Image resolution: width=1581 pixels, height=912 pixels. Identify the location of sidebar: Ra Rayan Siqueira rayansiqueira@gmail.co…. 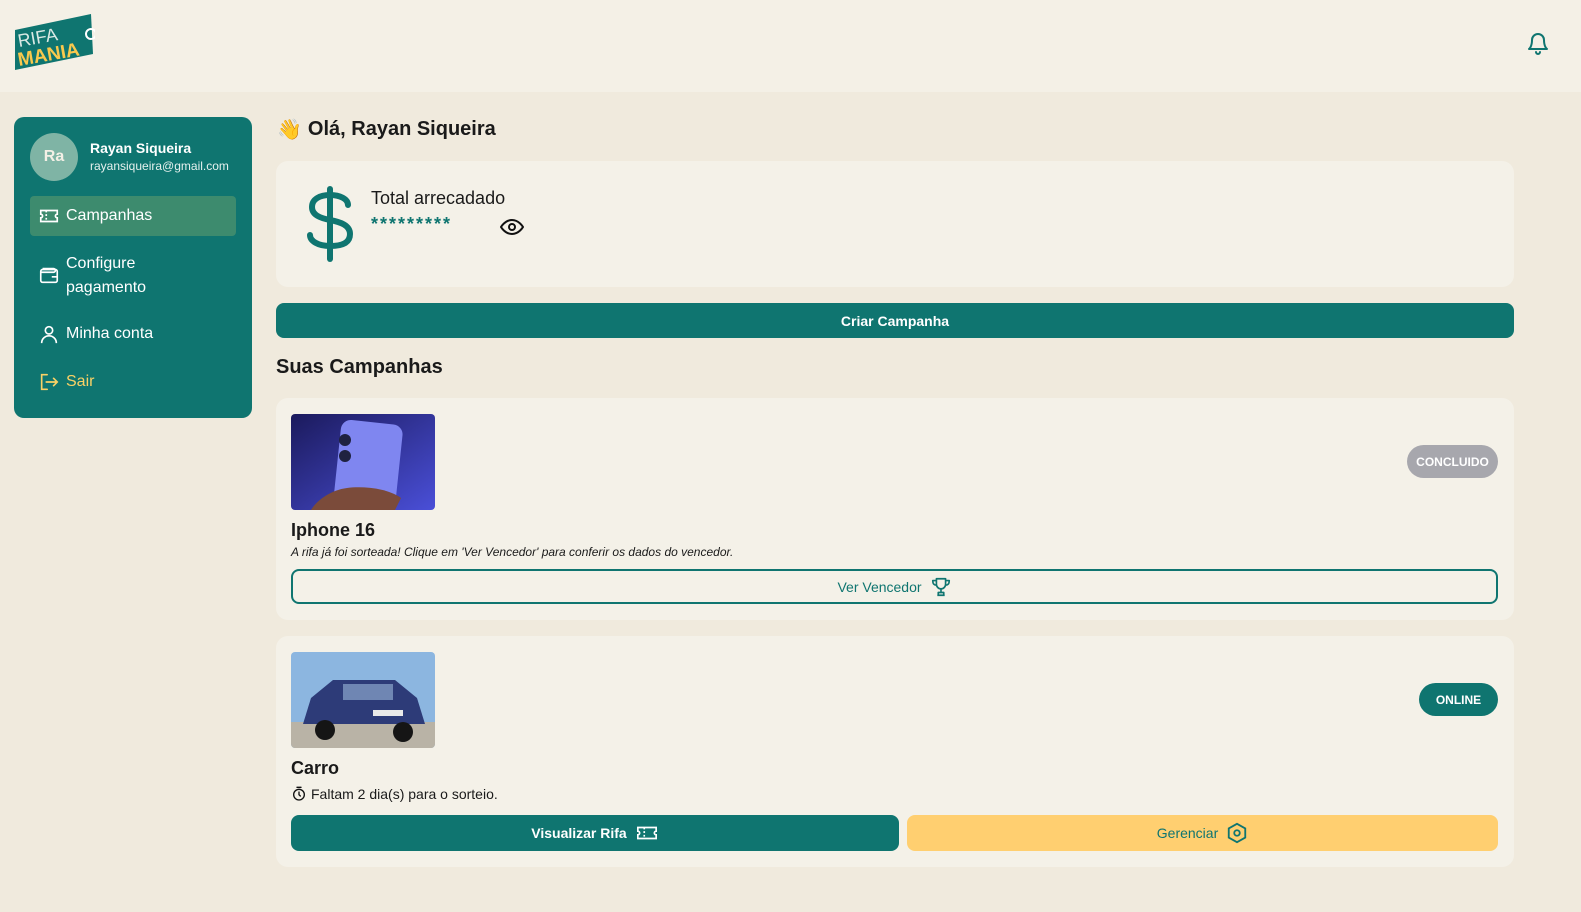
(133, 267).